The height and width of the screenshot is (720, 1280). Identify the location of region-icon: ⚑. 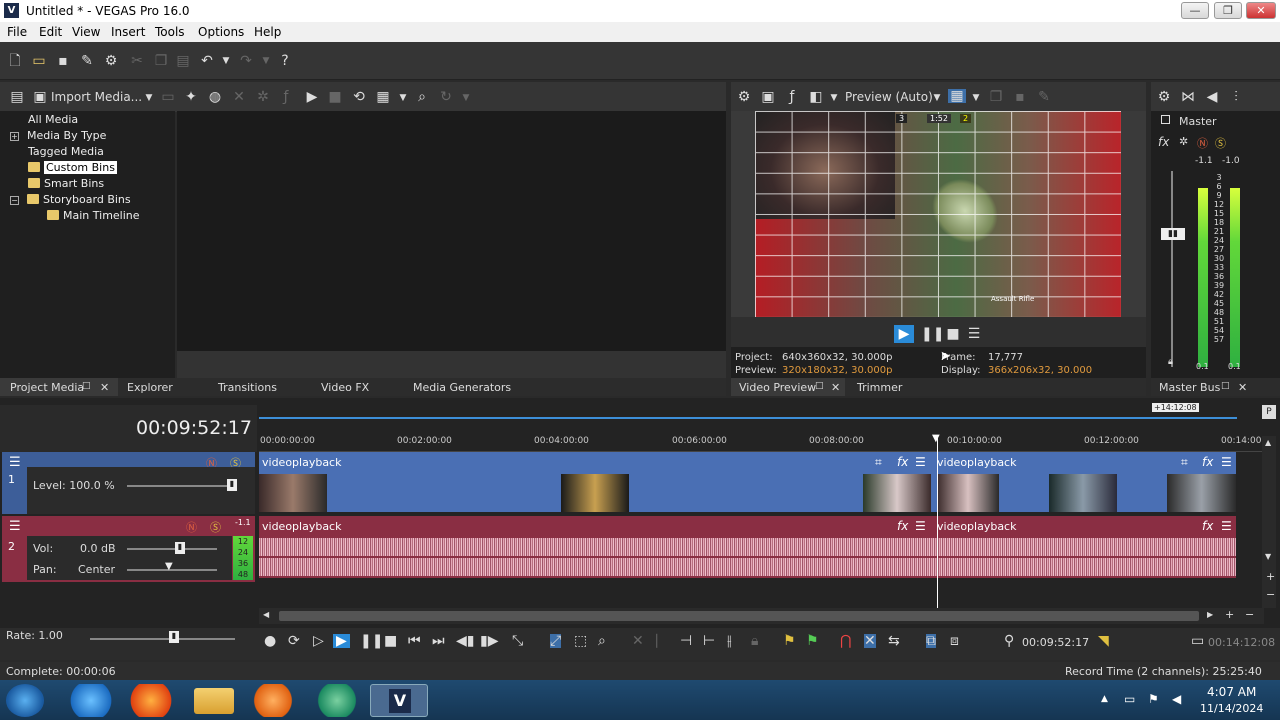
(812, 641).